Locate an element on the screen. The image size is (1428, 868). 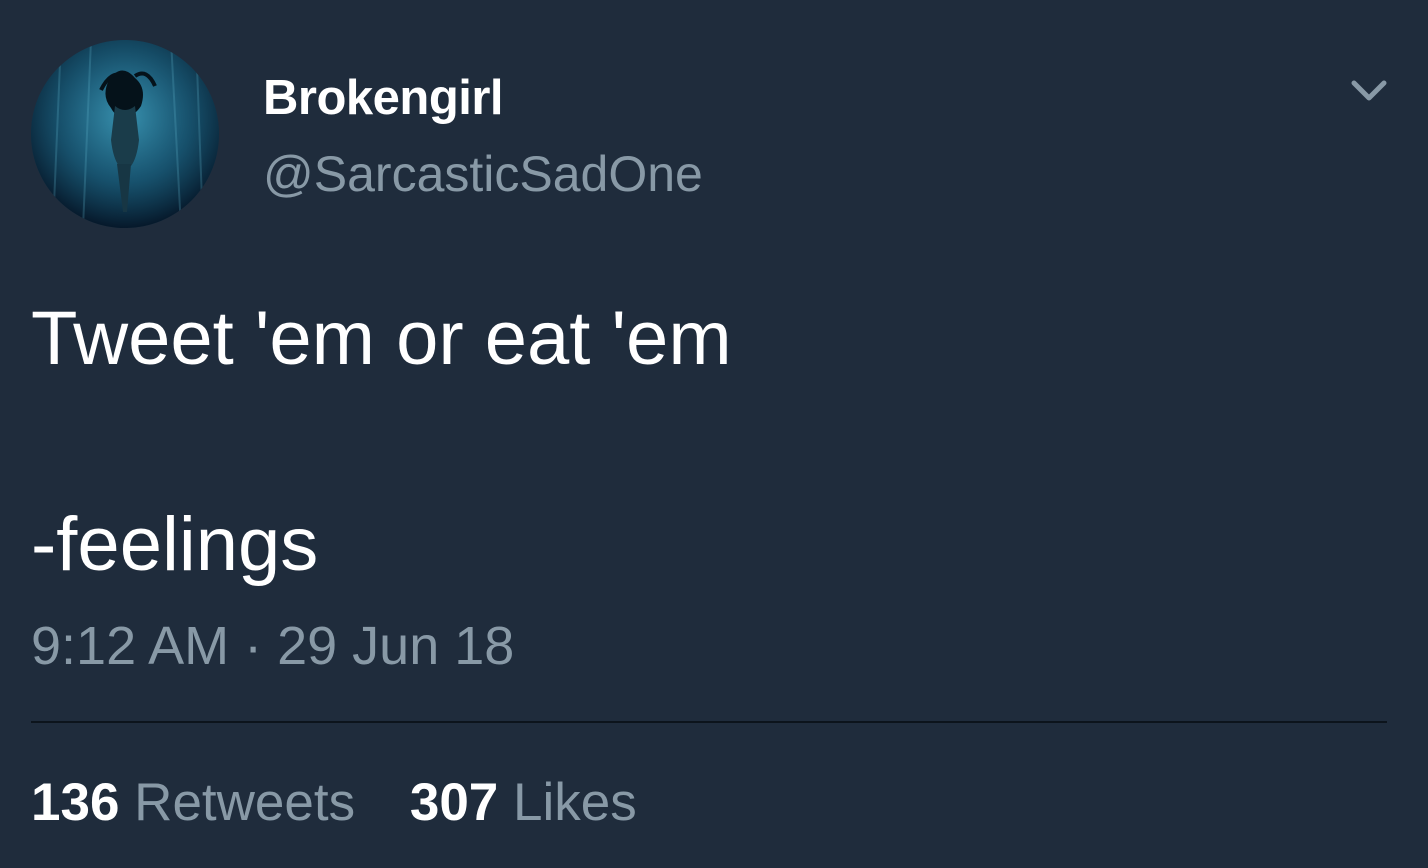
display-name: Brokengirl is located at coordinates (383, 98).